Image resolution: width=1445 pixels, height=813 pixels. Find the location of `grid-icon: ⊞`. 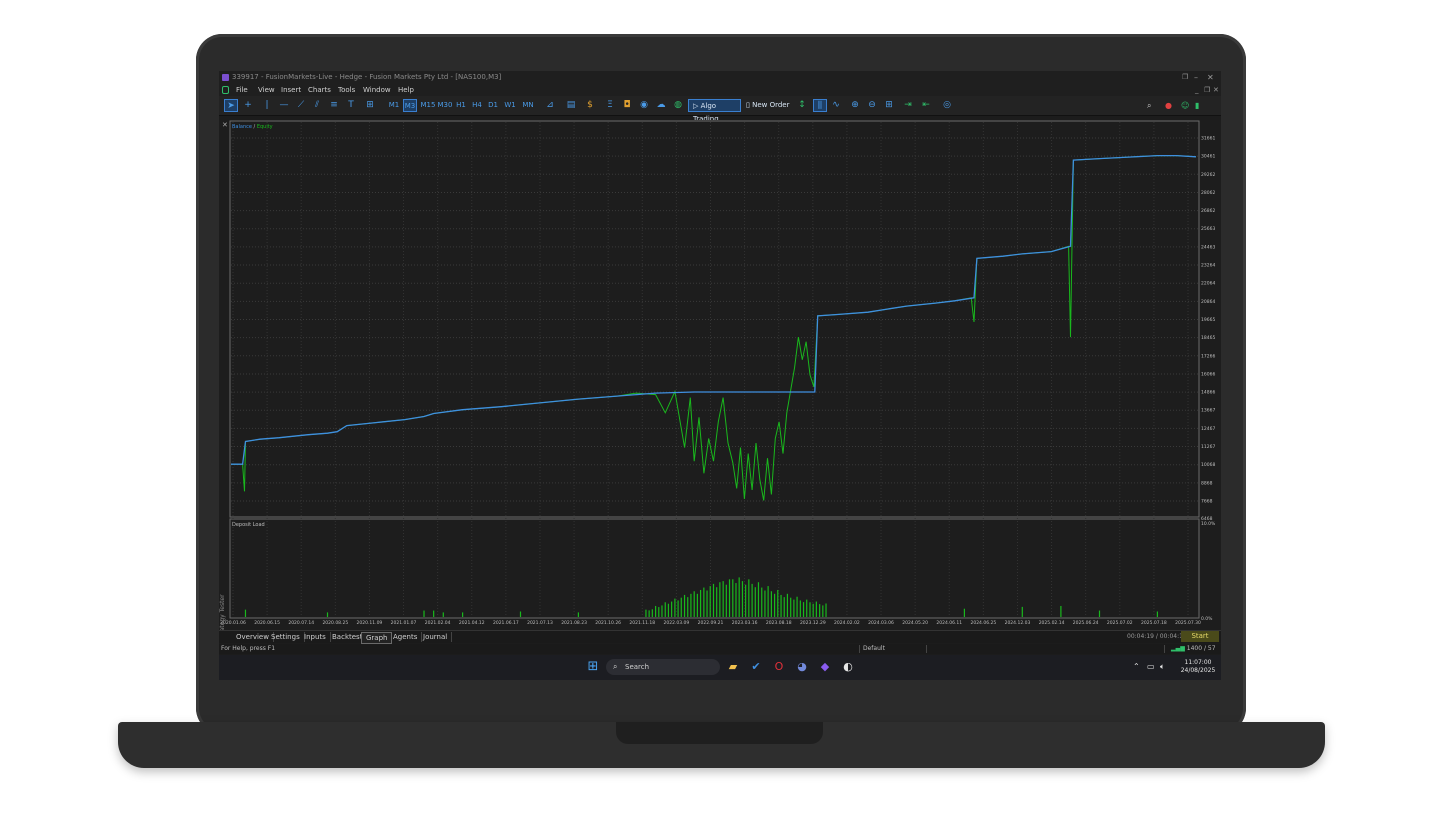

grid-icon: ⊞ is located at coordinates (889, 105).